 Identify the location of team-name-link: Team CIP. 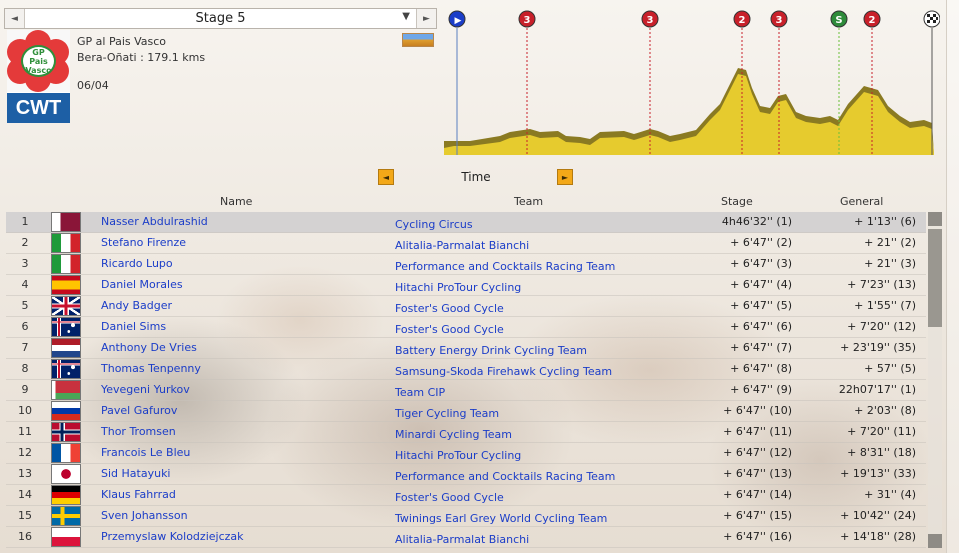
(420, 392).